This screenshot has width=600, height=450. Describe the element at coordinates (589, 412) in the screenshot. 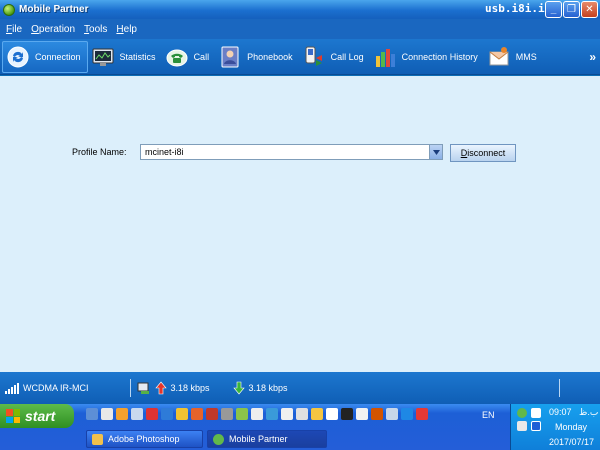

I see `clock-ampm: ب.ظ` at that location.